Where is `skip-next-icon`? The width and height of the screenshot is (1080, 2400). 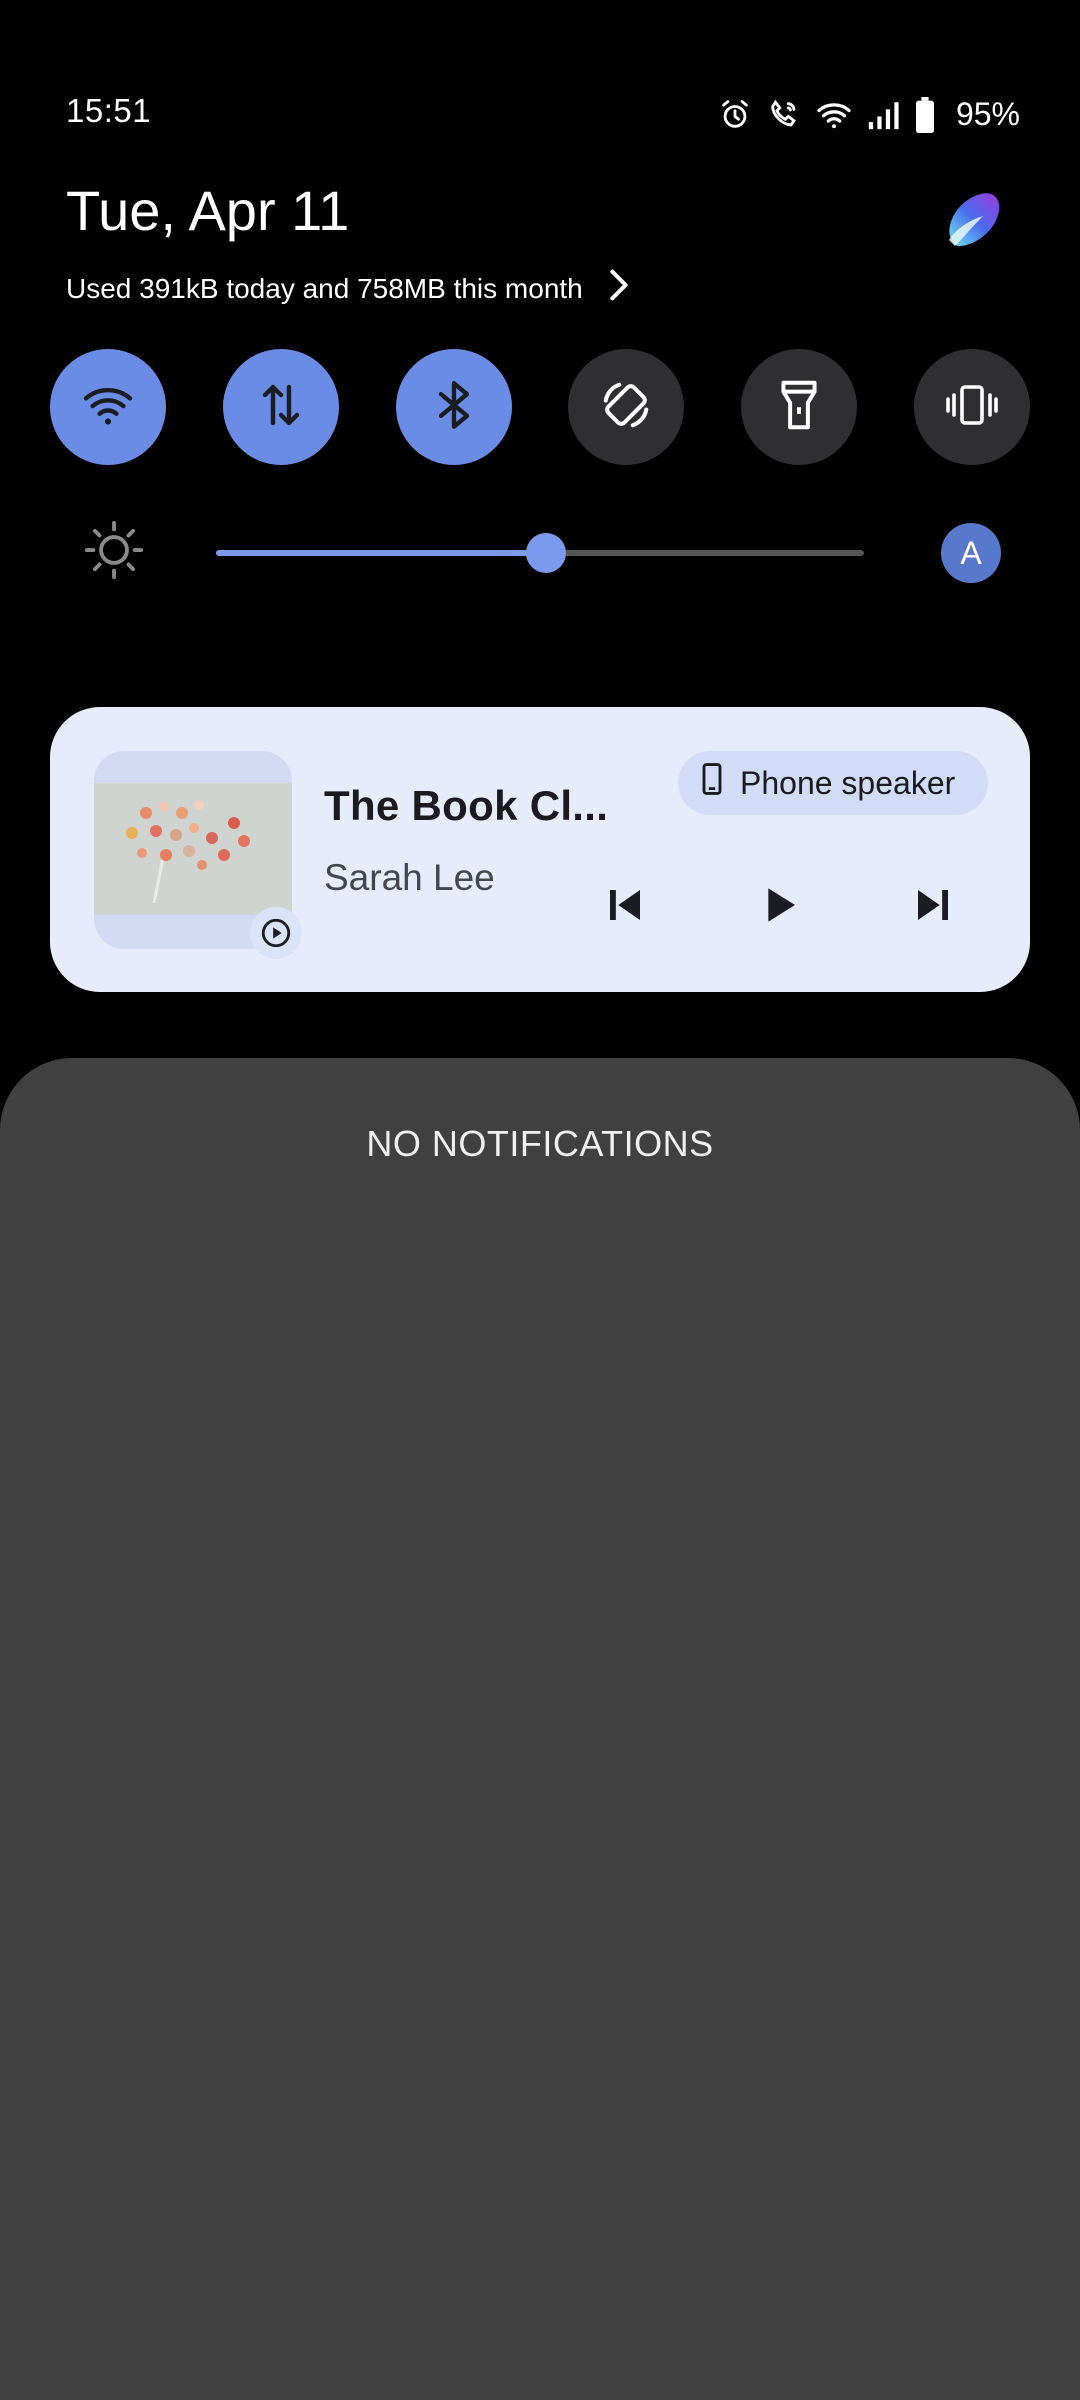
skip-next-icon is located at coordinates (933, 907).